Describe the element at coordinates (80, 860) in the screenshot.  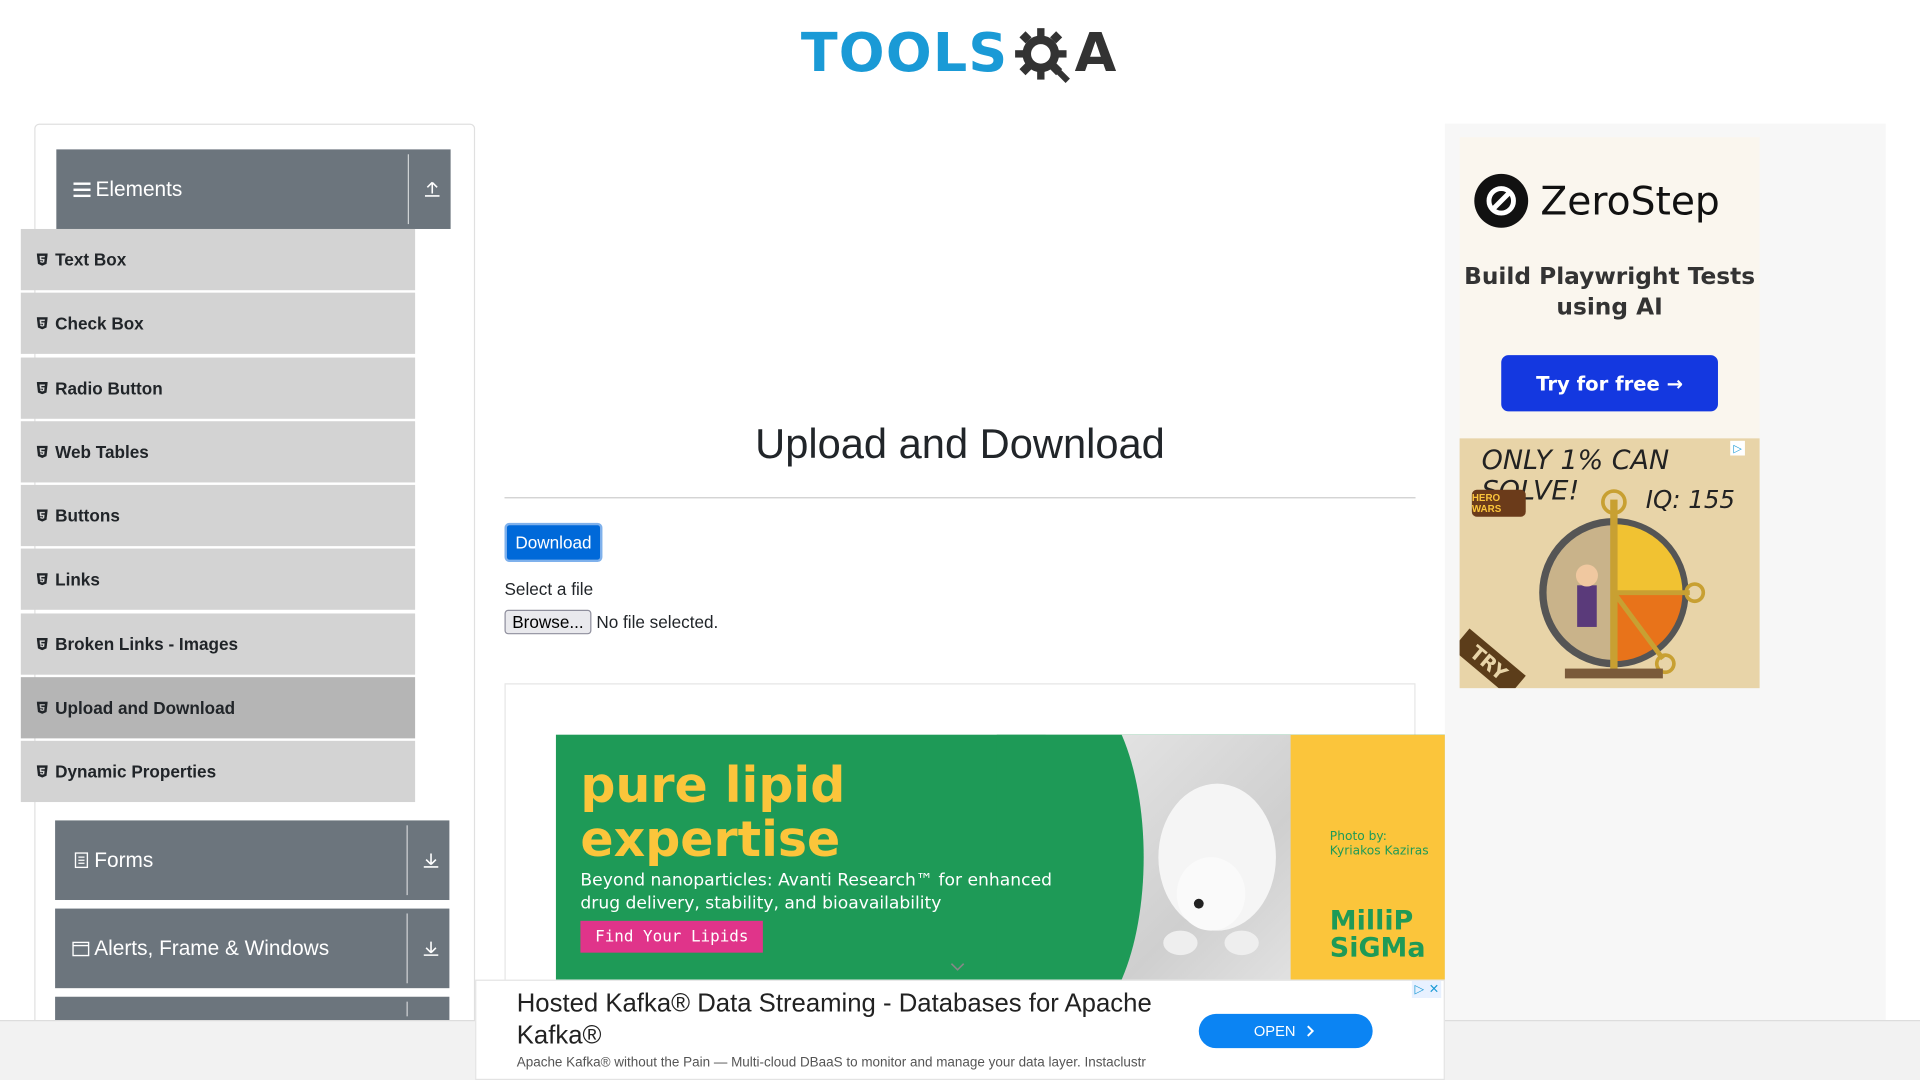
I see `form-icon` at that location.